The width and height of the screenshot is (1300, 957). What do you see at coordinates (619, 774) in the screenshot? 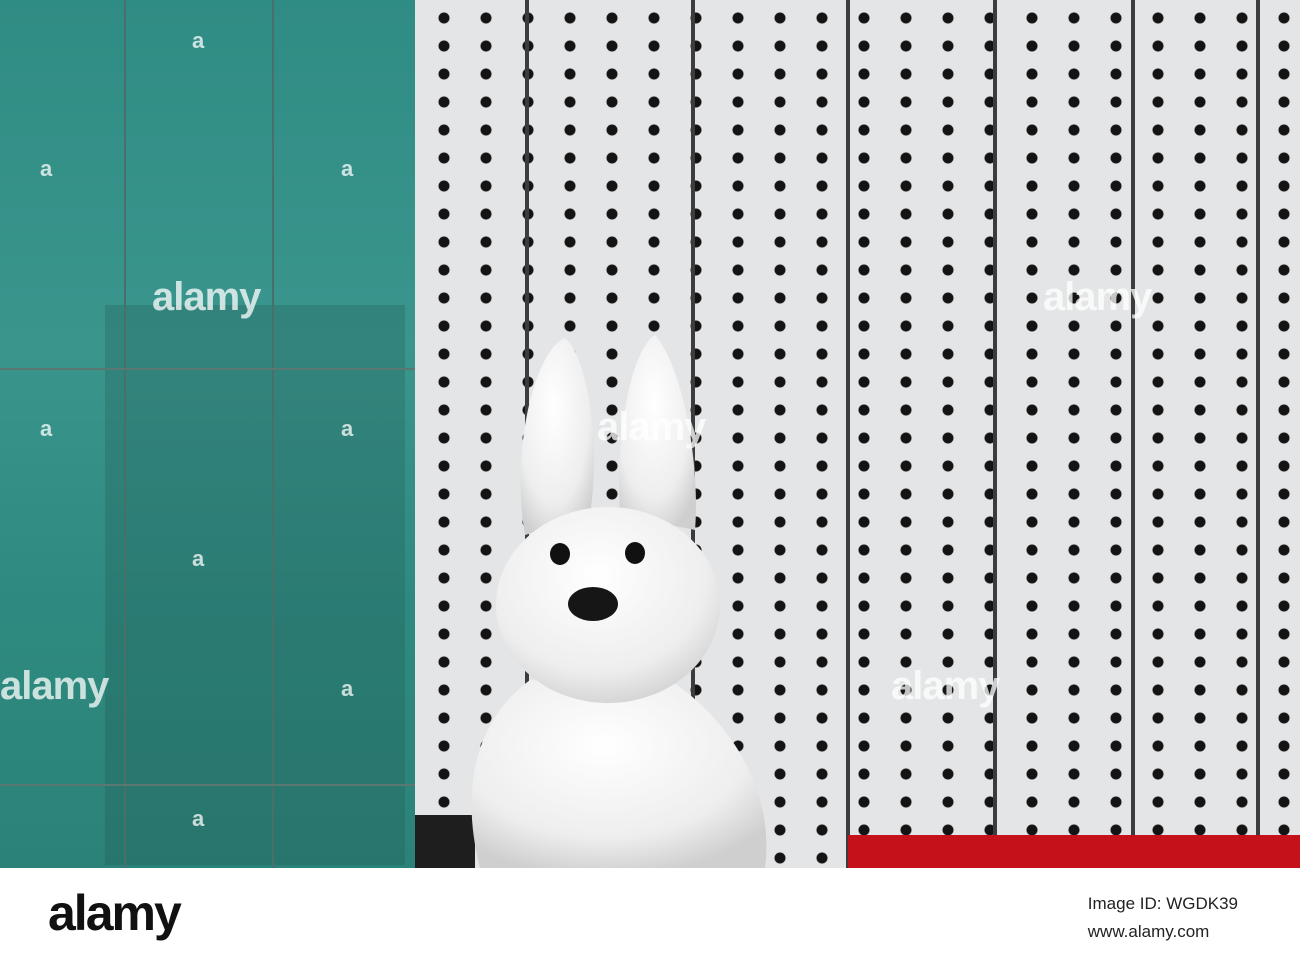
I see `body` at bounding box center [619, 774].